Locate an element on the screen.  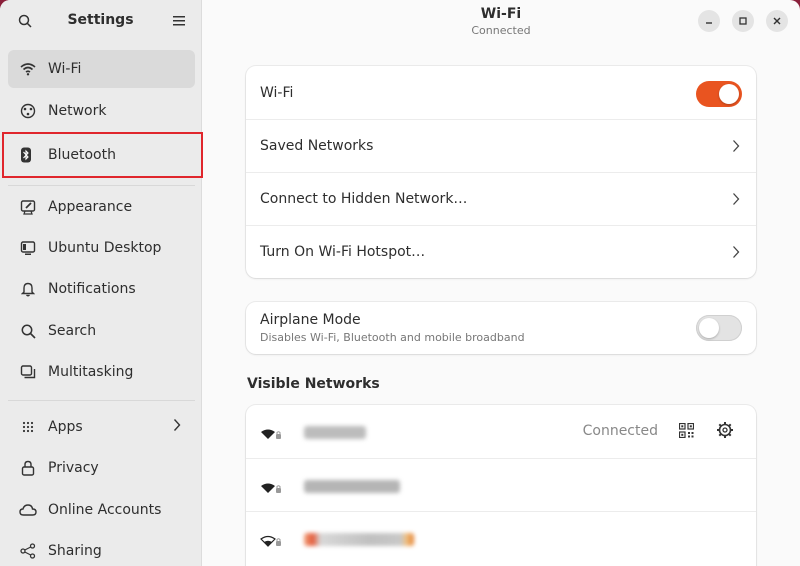
multitasking-icon is located at coordinates (28, 372).